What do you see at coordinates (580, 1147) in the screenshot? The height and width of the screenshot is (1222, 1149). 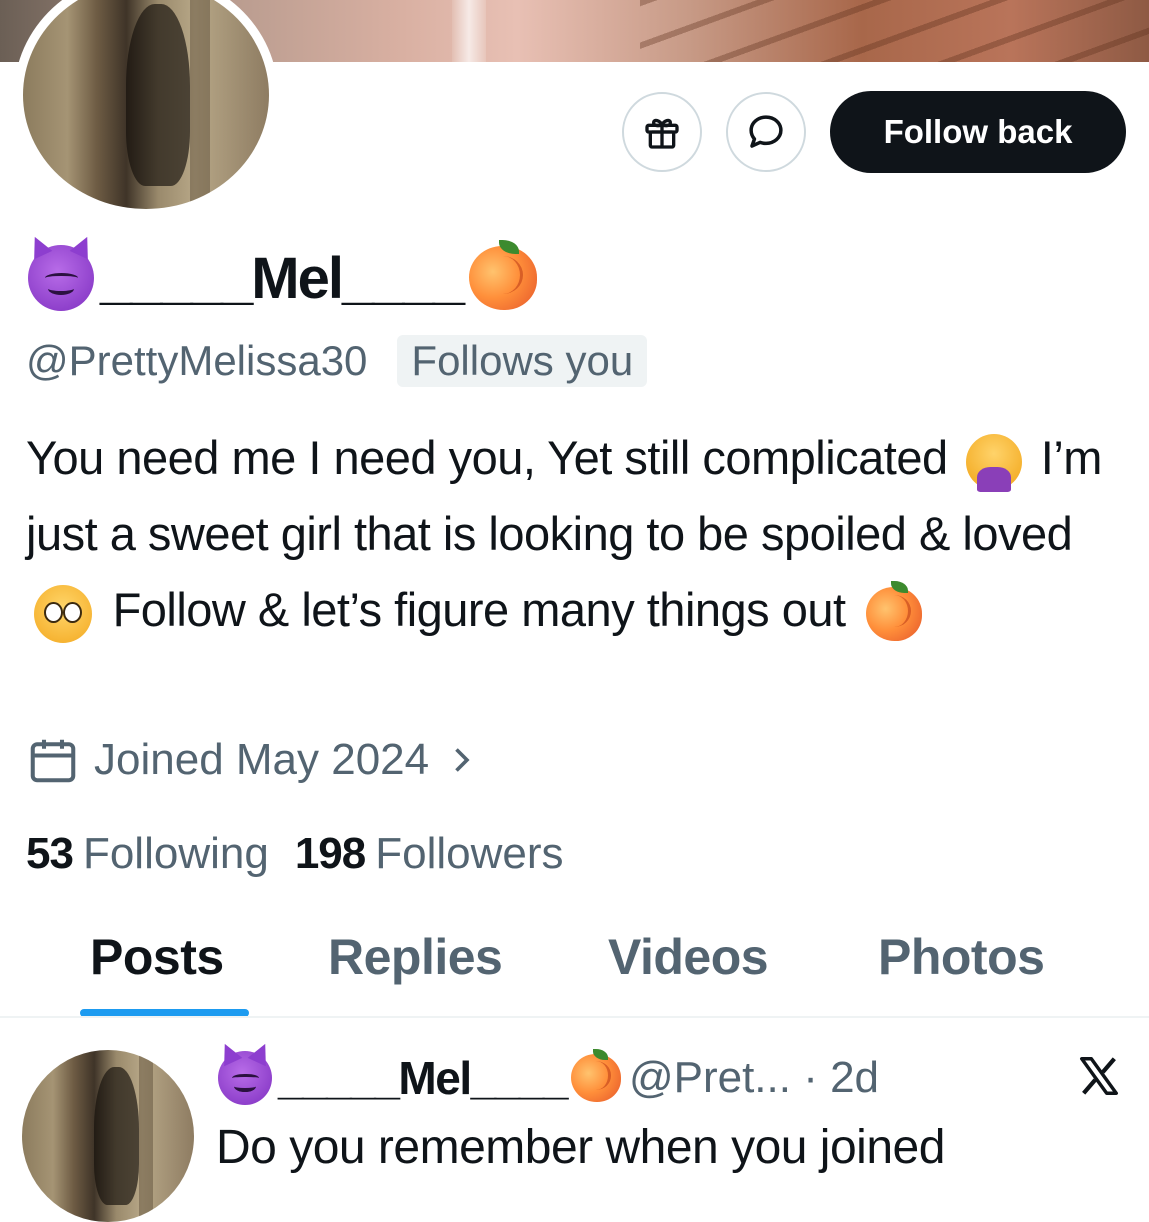 I see `post-text: Do you remember when you joined` at bounding box center [580, 1147].